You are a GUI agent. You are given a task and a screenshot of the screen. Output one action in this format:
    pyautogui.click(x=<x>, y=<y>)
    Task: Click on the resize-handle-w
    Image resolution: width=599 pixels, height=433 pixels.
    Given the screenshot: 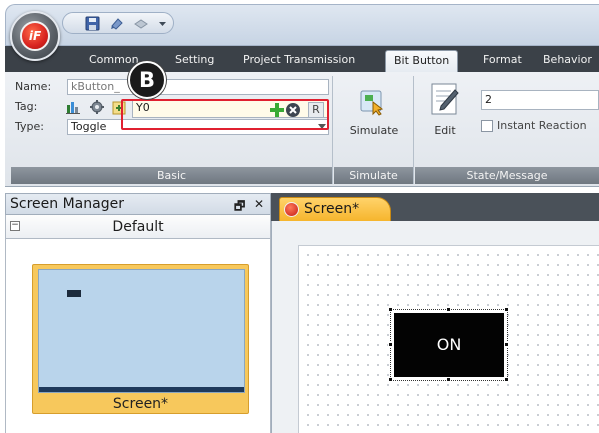 What is the action you would take?
    pyautogui.click(x=390, y=344)
    